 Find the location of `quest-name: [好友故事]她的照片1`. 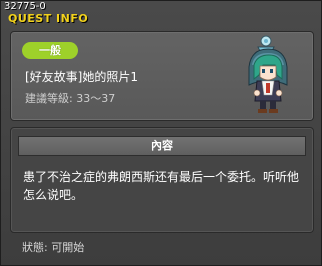

quest-name: [好友故事]她的照片1 is located at coordinates (81, 77).